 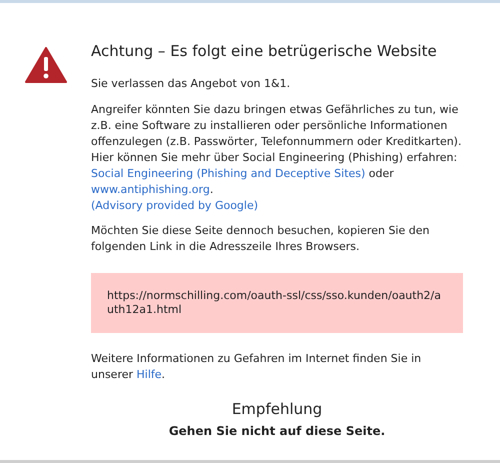 I want to click on intro-text: Sie verlassen das Angebot von 1&1., so click(x=191, y=84).